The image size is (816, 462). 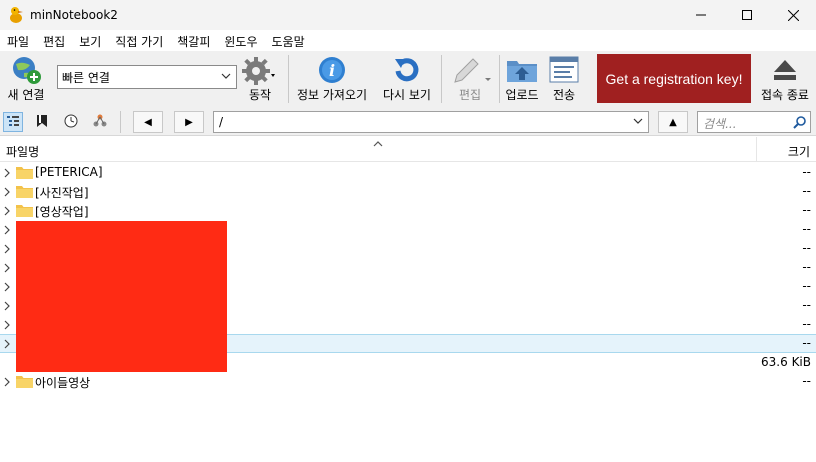 I want to click on navbar-separator, so click(x=120, y=122).